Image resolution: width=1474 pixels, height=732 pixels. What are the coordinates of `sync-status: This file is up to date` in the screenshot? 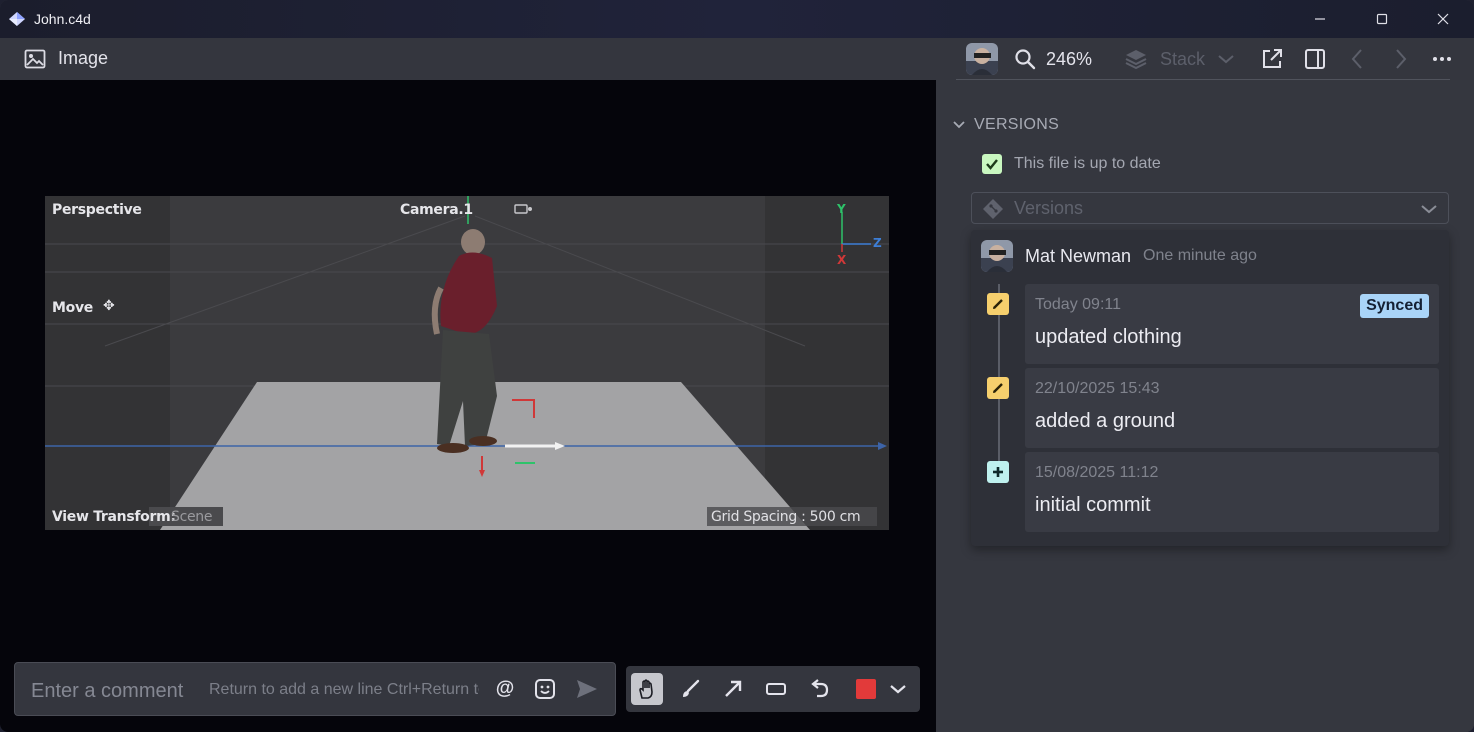 It's located at (1071, 164).